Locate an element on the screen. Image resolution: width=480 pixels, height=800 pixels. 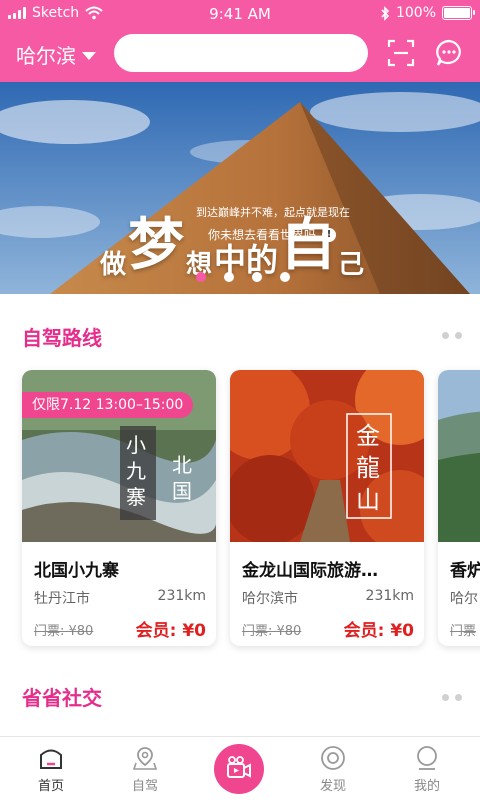
status-right: 100% is located at coordinates (427, 13).